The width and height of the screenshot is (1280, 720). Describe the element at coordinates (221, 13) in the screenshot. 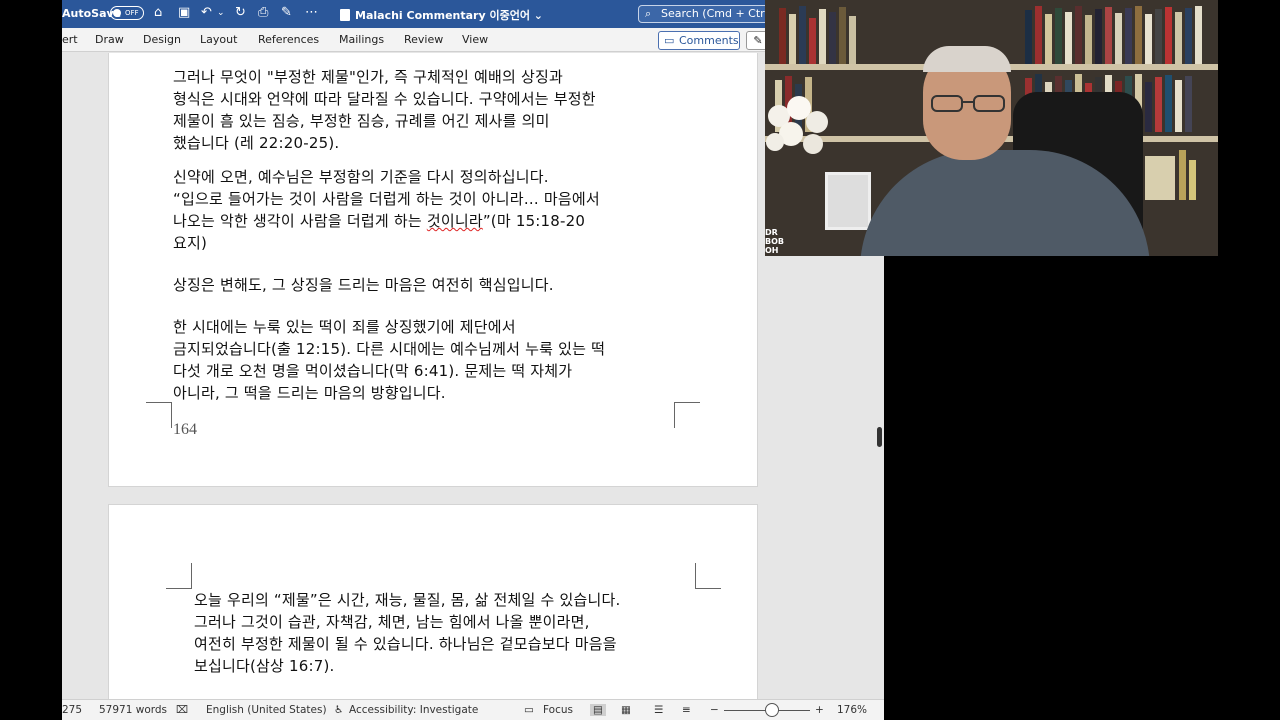

I see `undo-dropdown-icon: ⌄` at that location.